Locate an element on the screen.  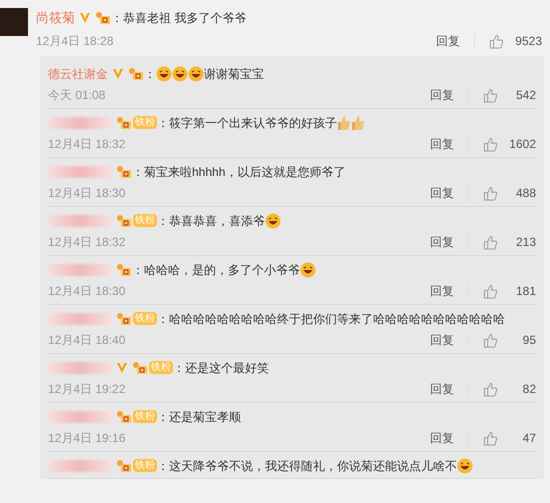
comment-text: 谢谢菊宝宝 is located at coordinates (234, 74).